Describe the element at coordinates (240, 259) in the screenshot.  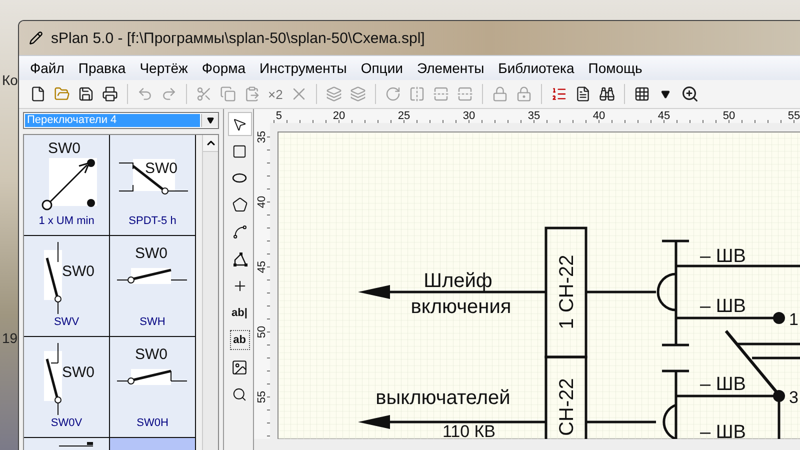
I see `polyline-icon` at that location.